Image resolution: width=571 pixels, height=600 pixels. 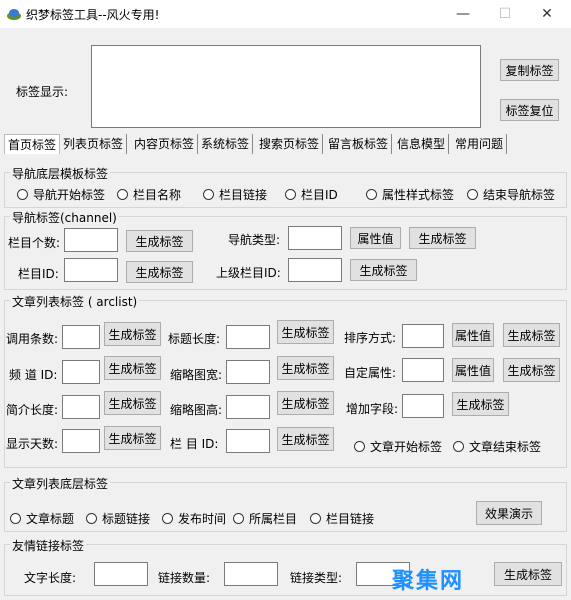 I want to click on thumb-height-input, so click(x=248, y=407).